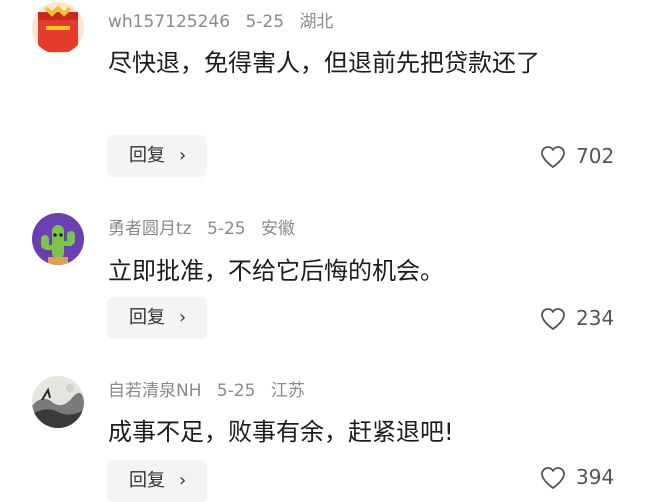 The width and height of the screenshot is (650, 502). What do you see at coordinates (150, 229) in the screenshot?
I see `username: 勇者圆月tz` at bounding box center [150, 229].